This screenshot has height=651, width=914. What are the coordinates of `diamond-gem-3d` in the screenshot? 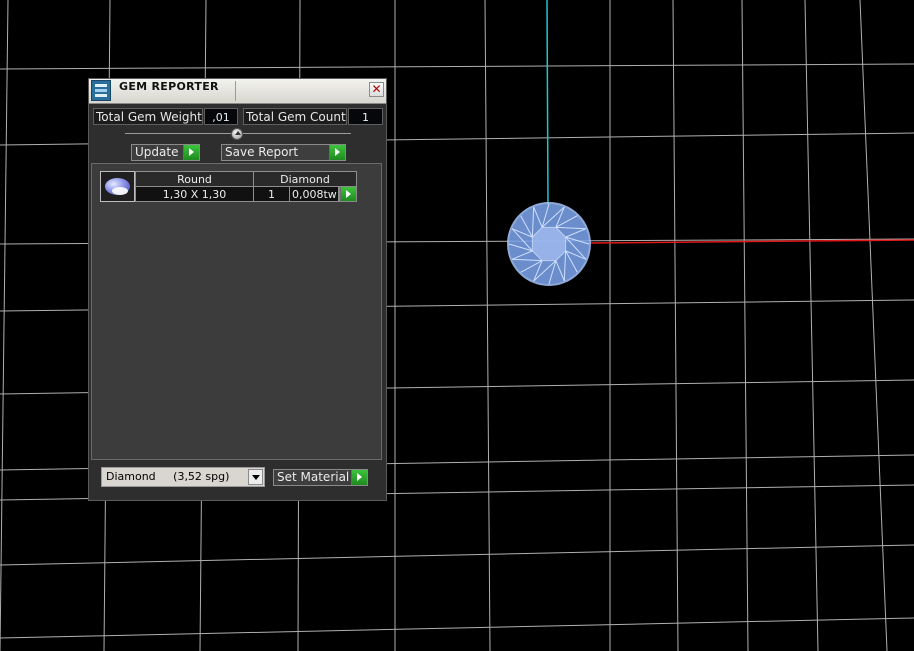 It's located at (549, 244).